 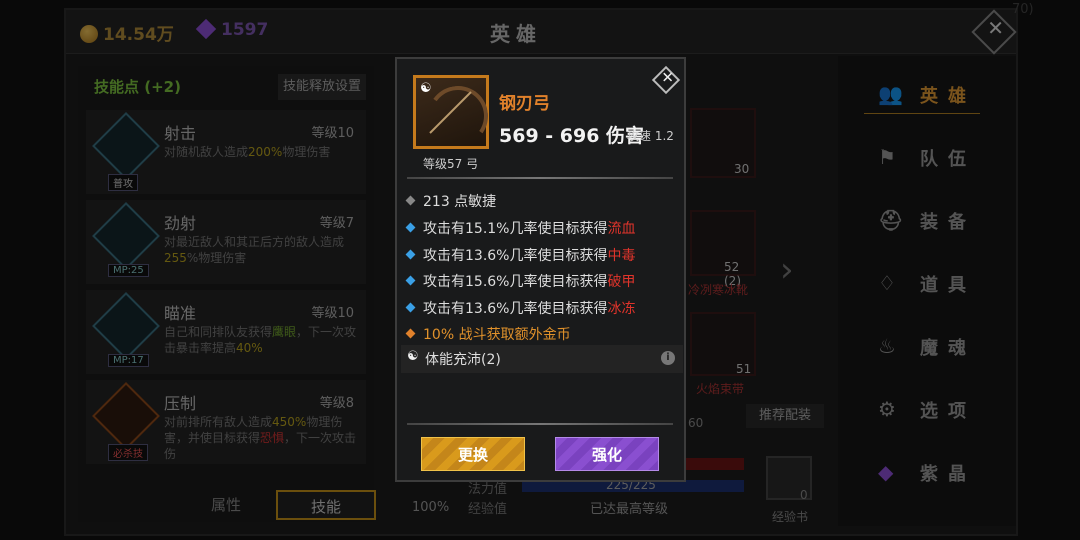 What do you see at coordinates (520, 281) in the screenshot?
I see `item-effect: 攻击有15.6%几率使目标获得破甲` at bounding box center [520, 281].